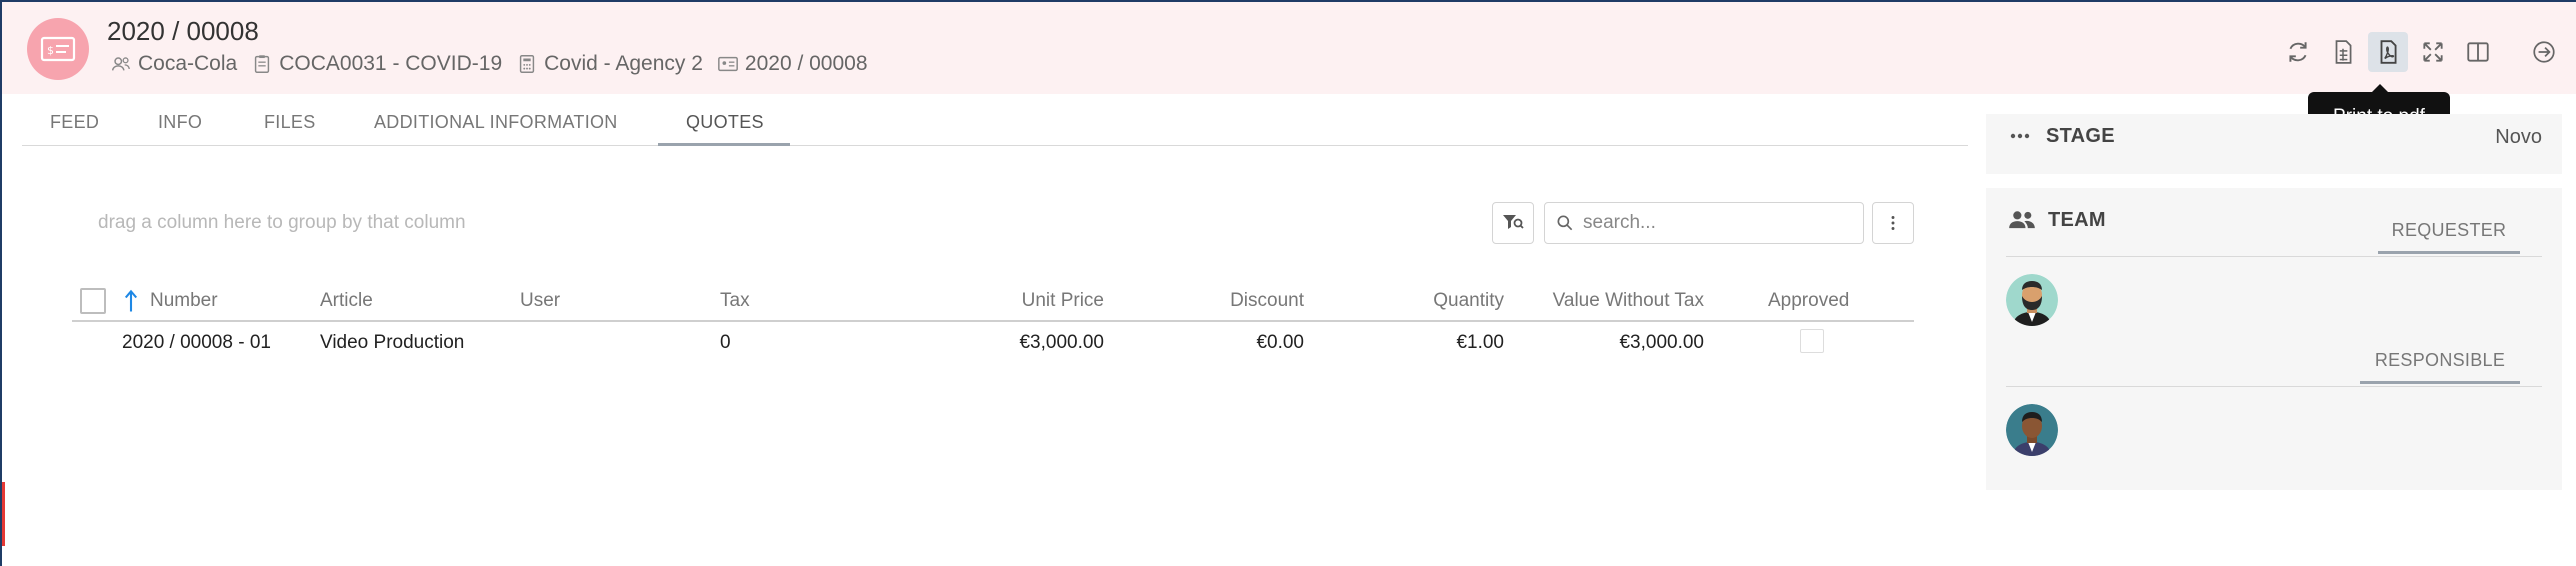 The image size is (2576, 566). What do you see at coordinates (806, 63) in the screenshot?
I see `meta-reference-text: 2020 / 00008` at bounding box center [806, 63].